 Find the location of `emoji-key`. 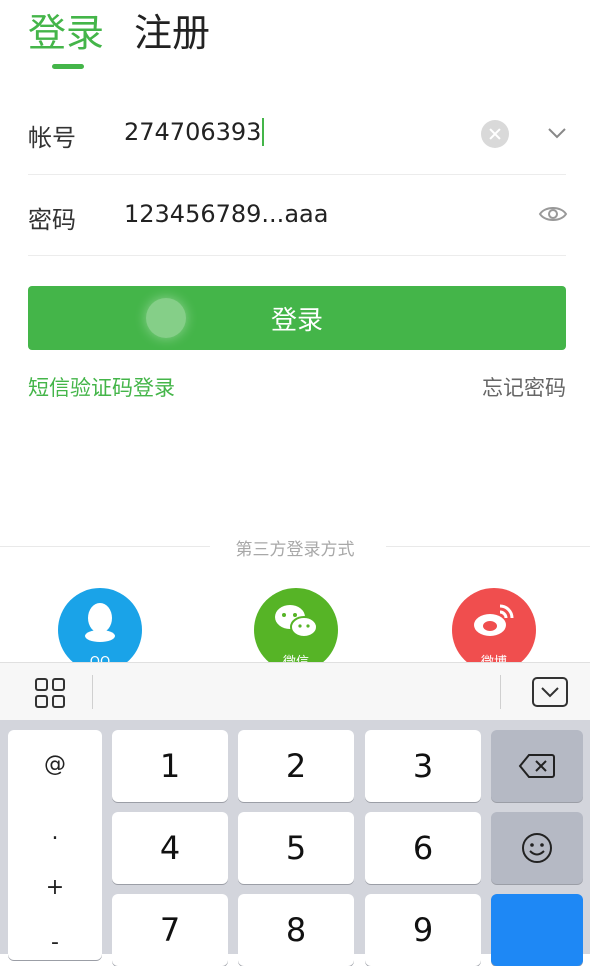

emoji-key is located at coordinates (537, 848).